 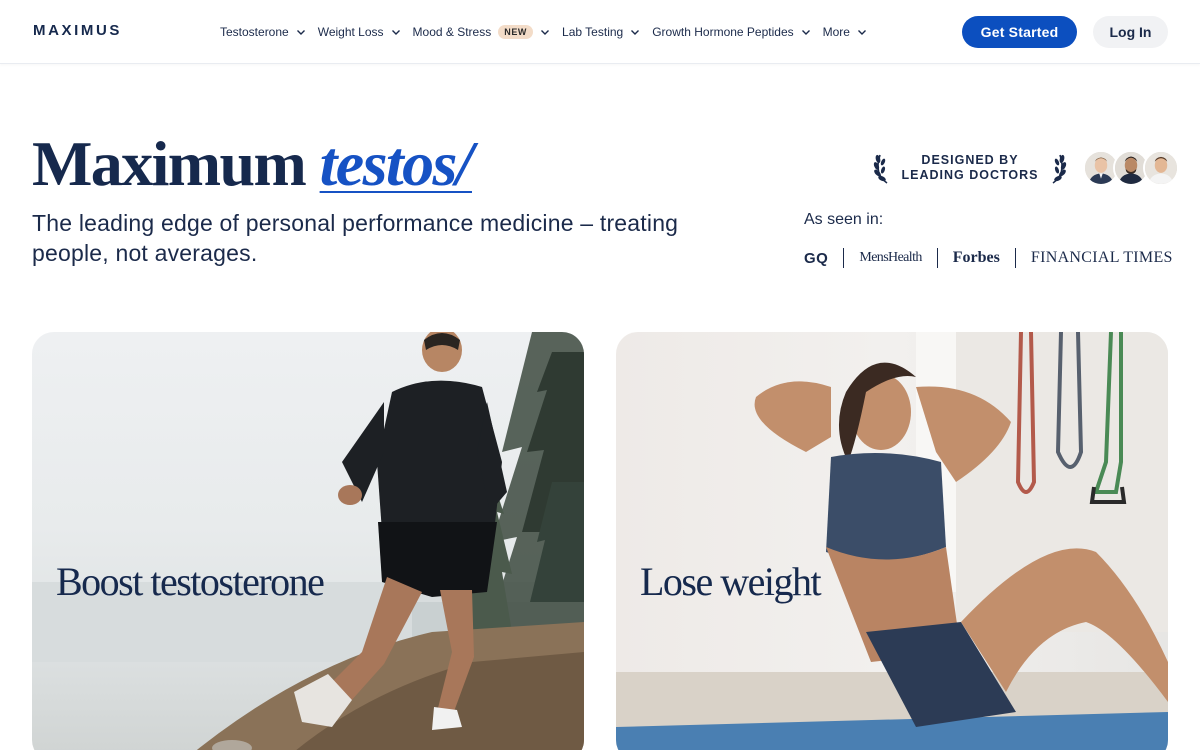 I want to click on designed-line-1: DESIGNED BY, so click(x=970, y=160).